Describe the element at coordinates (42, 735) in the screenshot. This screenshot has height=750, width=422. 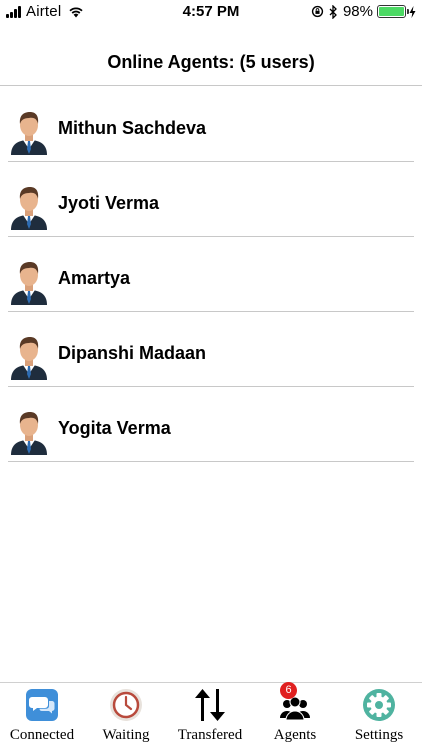
I see `tab-label: Connected` at that location.